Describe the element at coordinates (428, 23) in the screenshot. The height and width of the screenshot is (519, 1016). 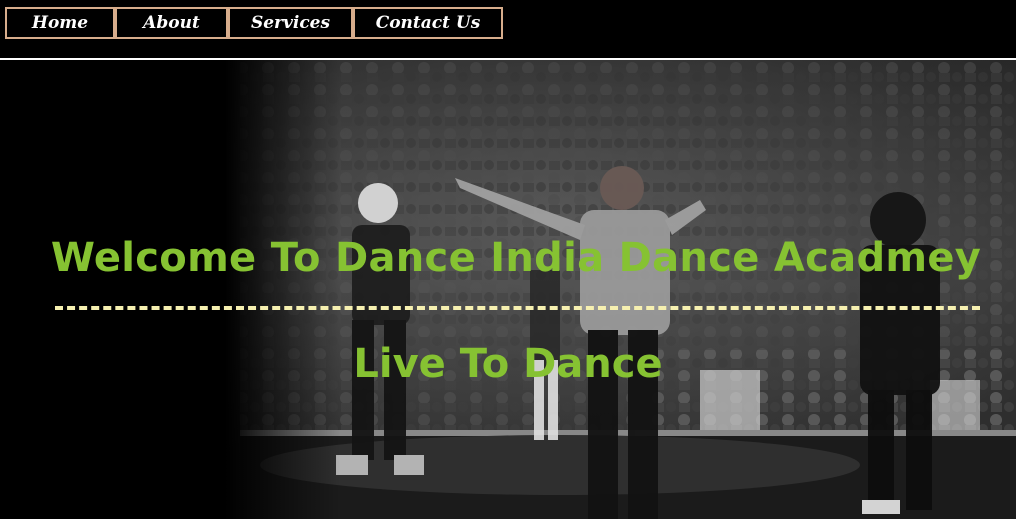
I see `nav-contact-us-link: Contact Us` at that location.